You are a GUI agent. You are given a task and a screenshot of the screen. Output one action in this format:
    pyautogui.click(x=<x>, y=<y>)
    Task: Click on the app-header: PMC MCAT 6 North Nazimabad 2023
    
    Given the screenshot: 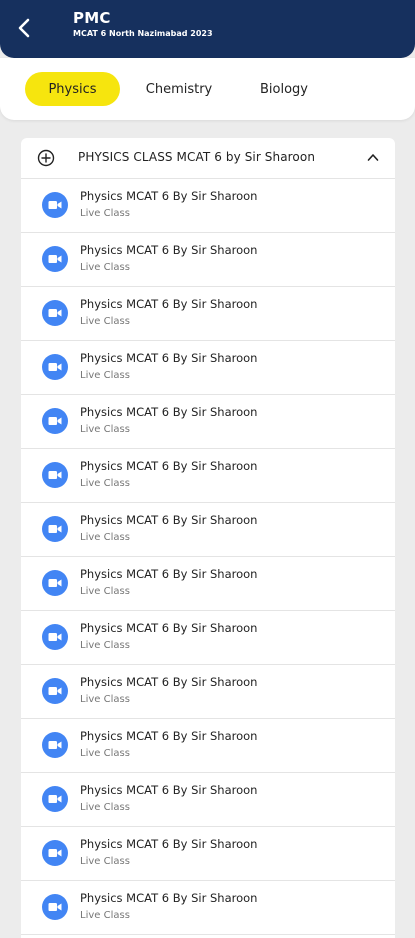 What is the action you would take?
    pyautogui.click(x=207, y=29)
    